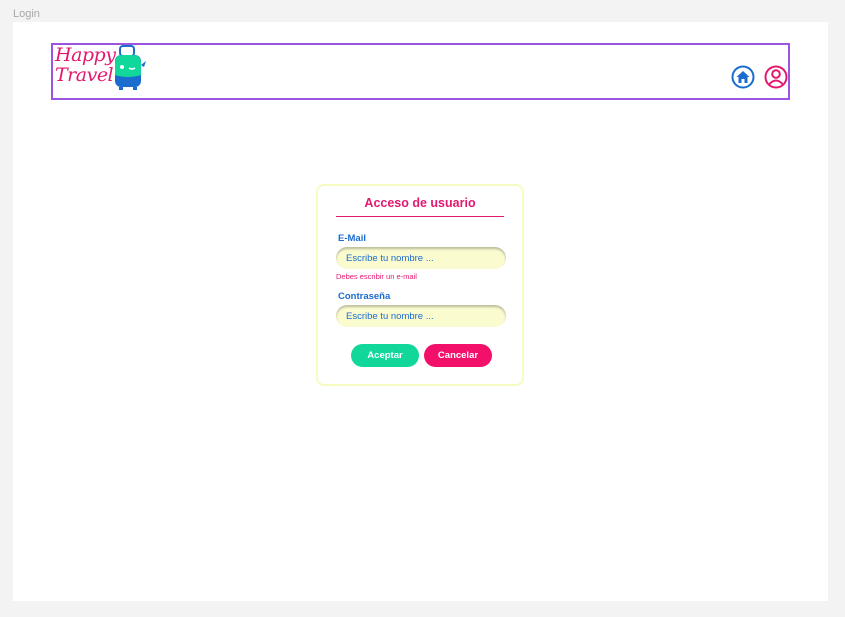 This screenshot has height=617, width=845. I want to click on logo: Happy Travel, so click(108, 71).